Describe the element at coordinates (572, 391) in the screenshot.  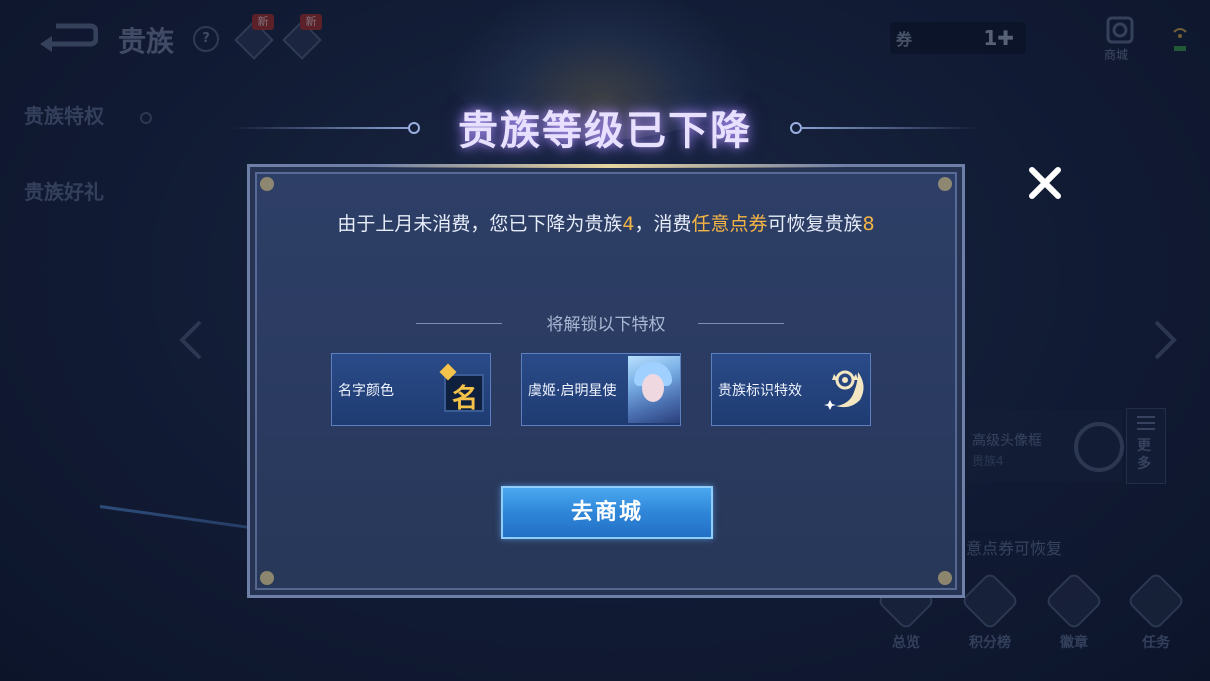
I see `privilege-label: 虞姬·启明星使` at that location.